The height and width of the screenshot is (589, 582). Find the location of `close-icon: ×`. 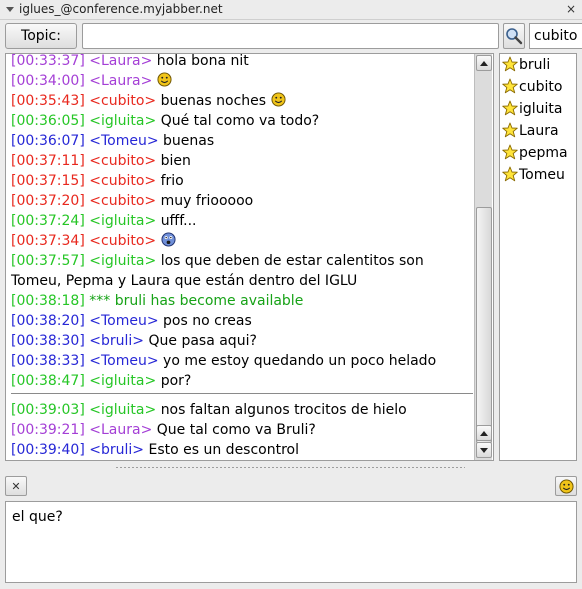

close-icon: × is located at coordinates (571, 9).